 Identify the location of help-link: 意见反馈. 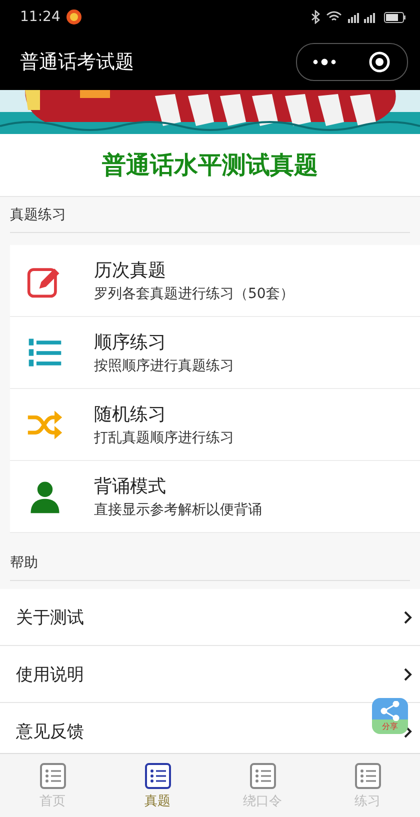
(50, 731).